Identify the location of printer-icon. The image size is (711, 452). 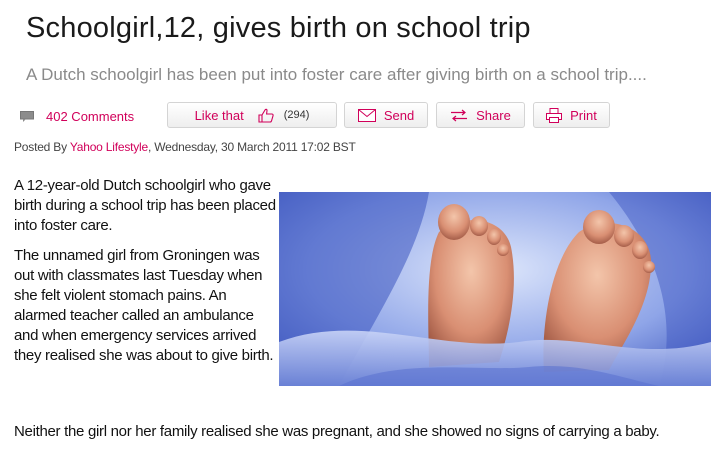
(554, 115).